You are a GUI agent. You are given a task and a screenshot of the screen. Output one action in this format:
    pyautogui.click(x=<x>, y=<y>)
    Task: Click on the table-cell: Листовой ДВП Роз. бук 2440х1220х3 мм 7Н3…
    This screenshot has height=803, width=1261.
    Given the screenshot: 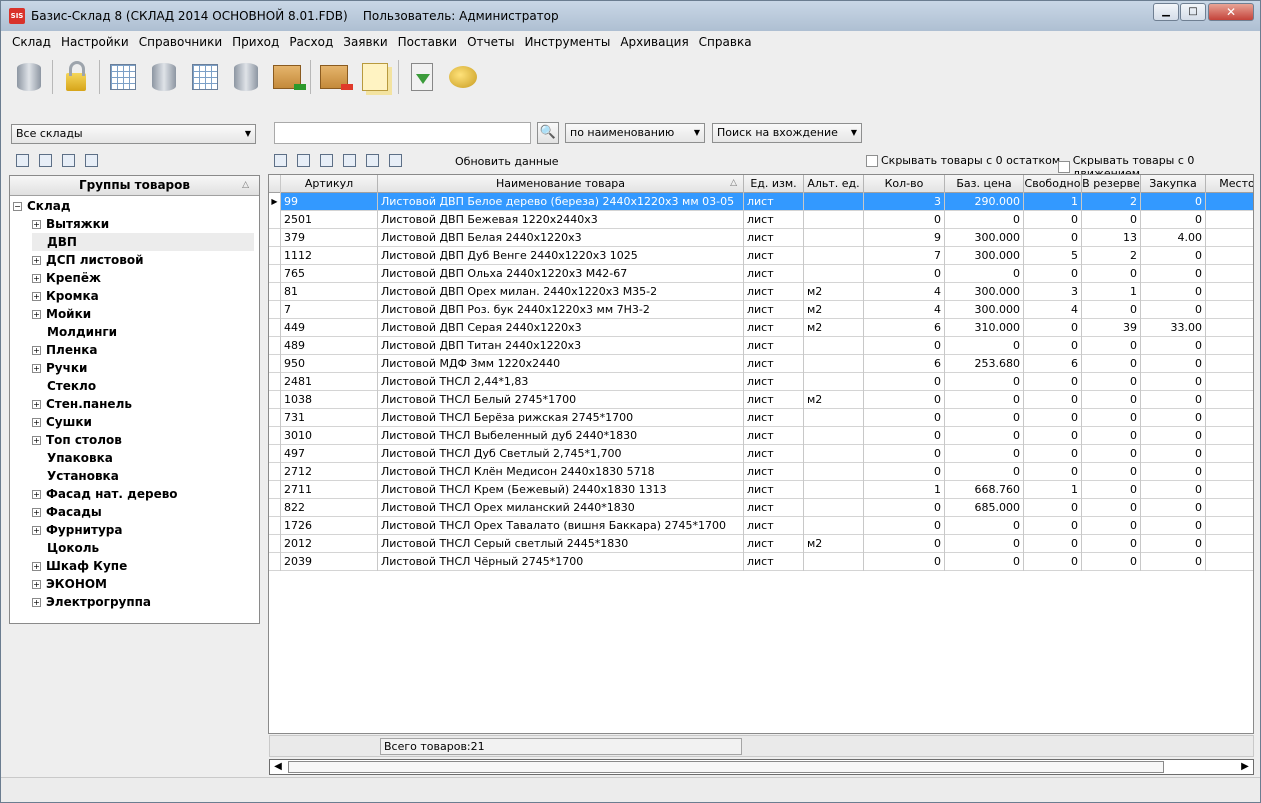 What is the action you would take?
    pyautogui.click(x=561, y=310)
    